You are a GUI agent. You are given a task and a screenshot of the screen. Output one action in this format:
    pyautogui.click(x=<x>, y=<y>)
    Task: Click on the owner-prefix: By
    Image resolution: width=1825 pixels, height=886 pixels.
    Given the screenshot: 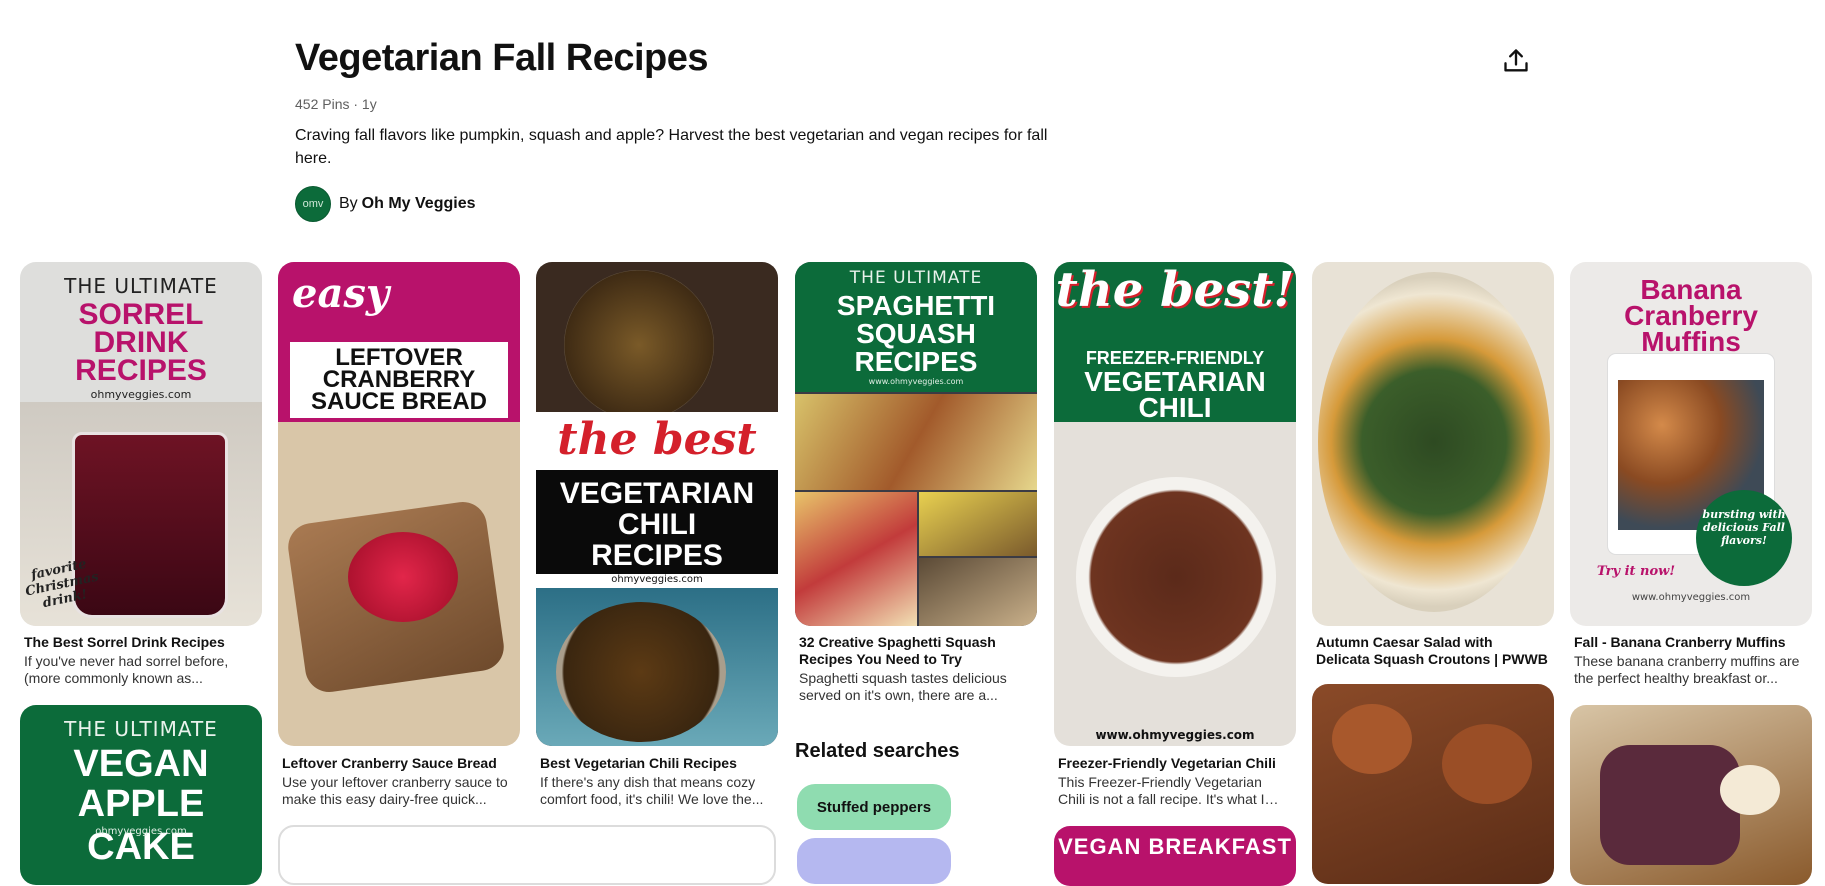 What is the action you would take?
    pyautogui.click(x=348, y=203)
    